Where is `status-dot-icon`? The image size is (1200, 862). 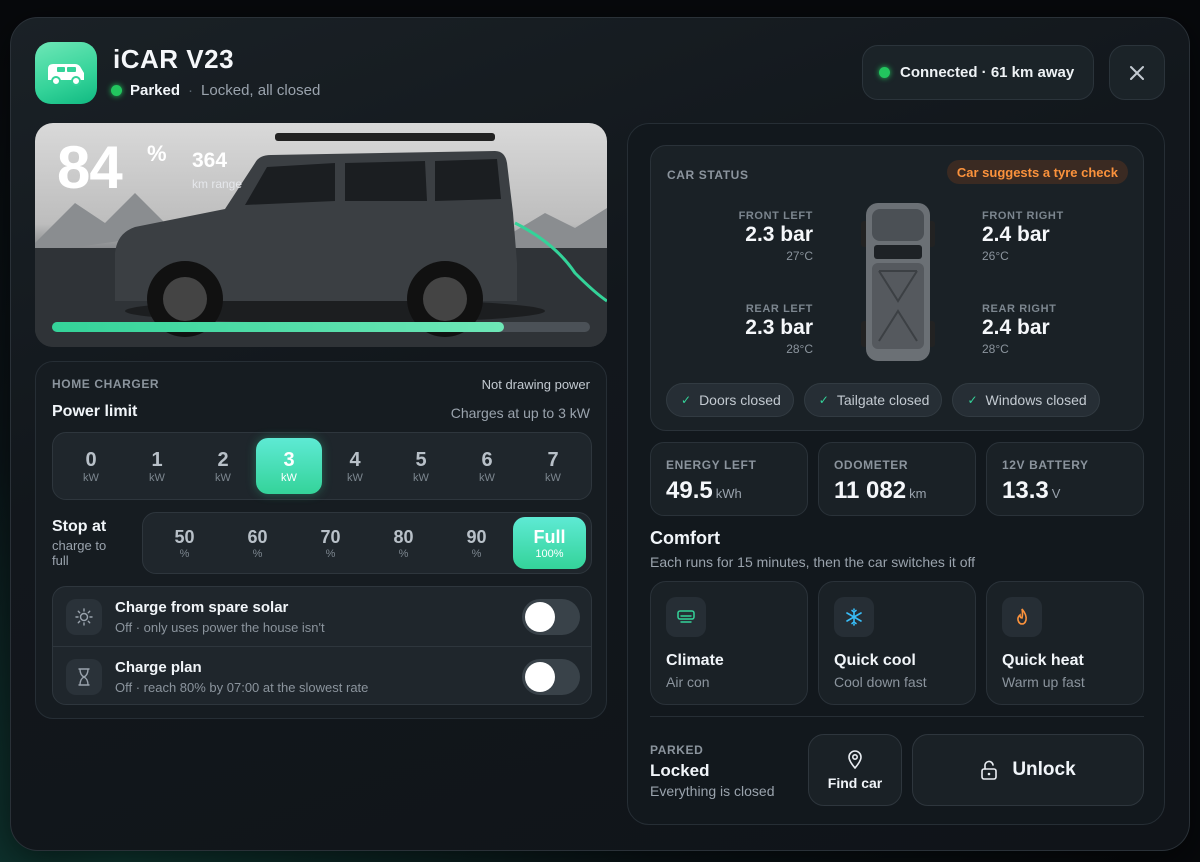
status-dot-icon is located at coordinates (116, 90).